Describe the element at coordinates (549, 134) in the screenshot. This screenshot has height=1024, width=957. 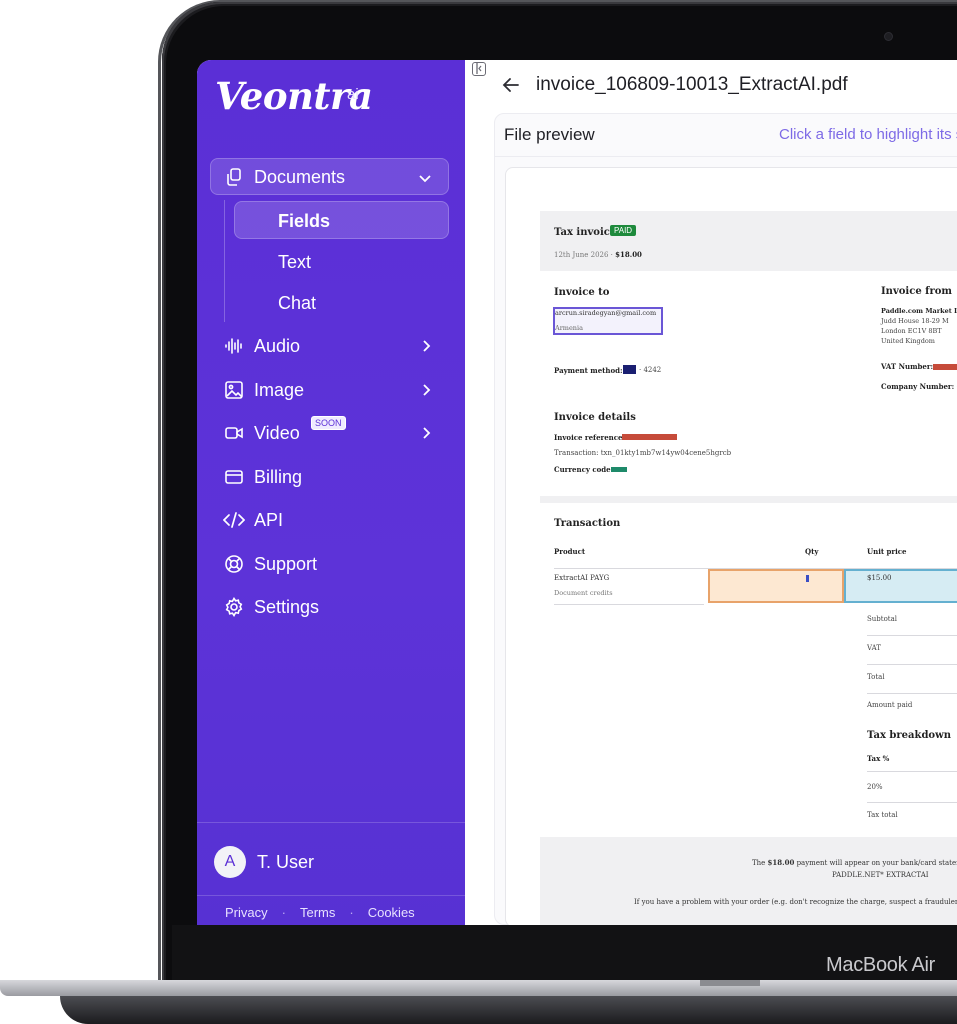
I see `preview-title: File preview` at that location.